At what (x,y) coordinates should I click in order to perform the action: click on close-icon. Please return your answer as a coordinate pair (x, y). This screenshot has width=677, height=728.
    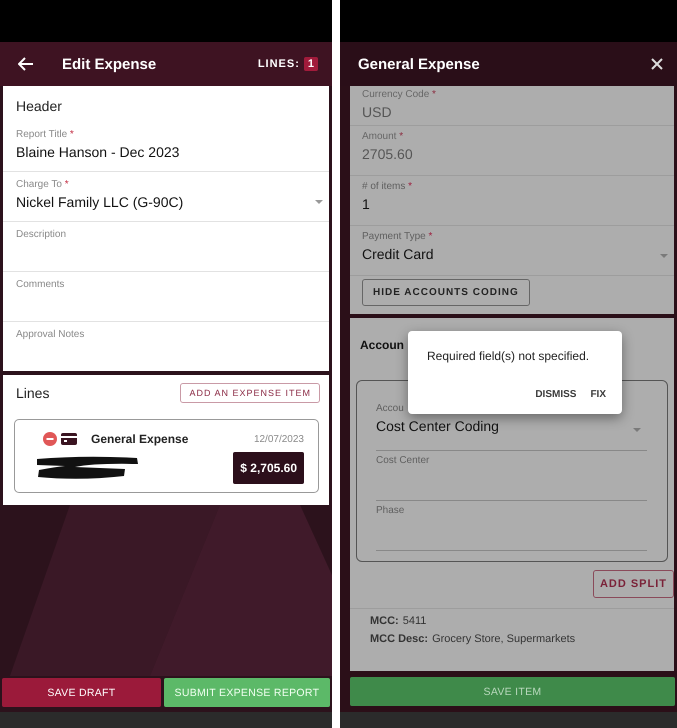
    Looking at the image, I should click on (657, 64).